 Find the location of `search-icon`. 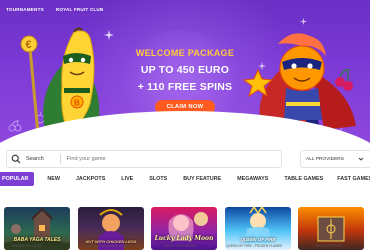

search-icon is located at coordinates (16, 159).